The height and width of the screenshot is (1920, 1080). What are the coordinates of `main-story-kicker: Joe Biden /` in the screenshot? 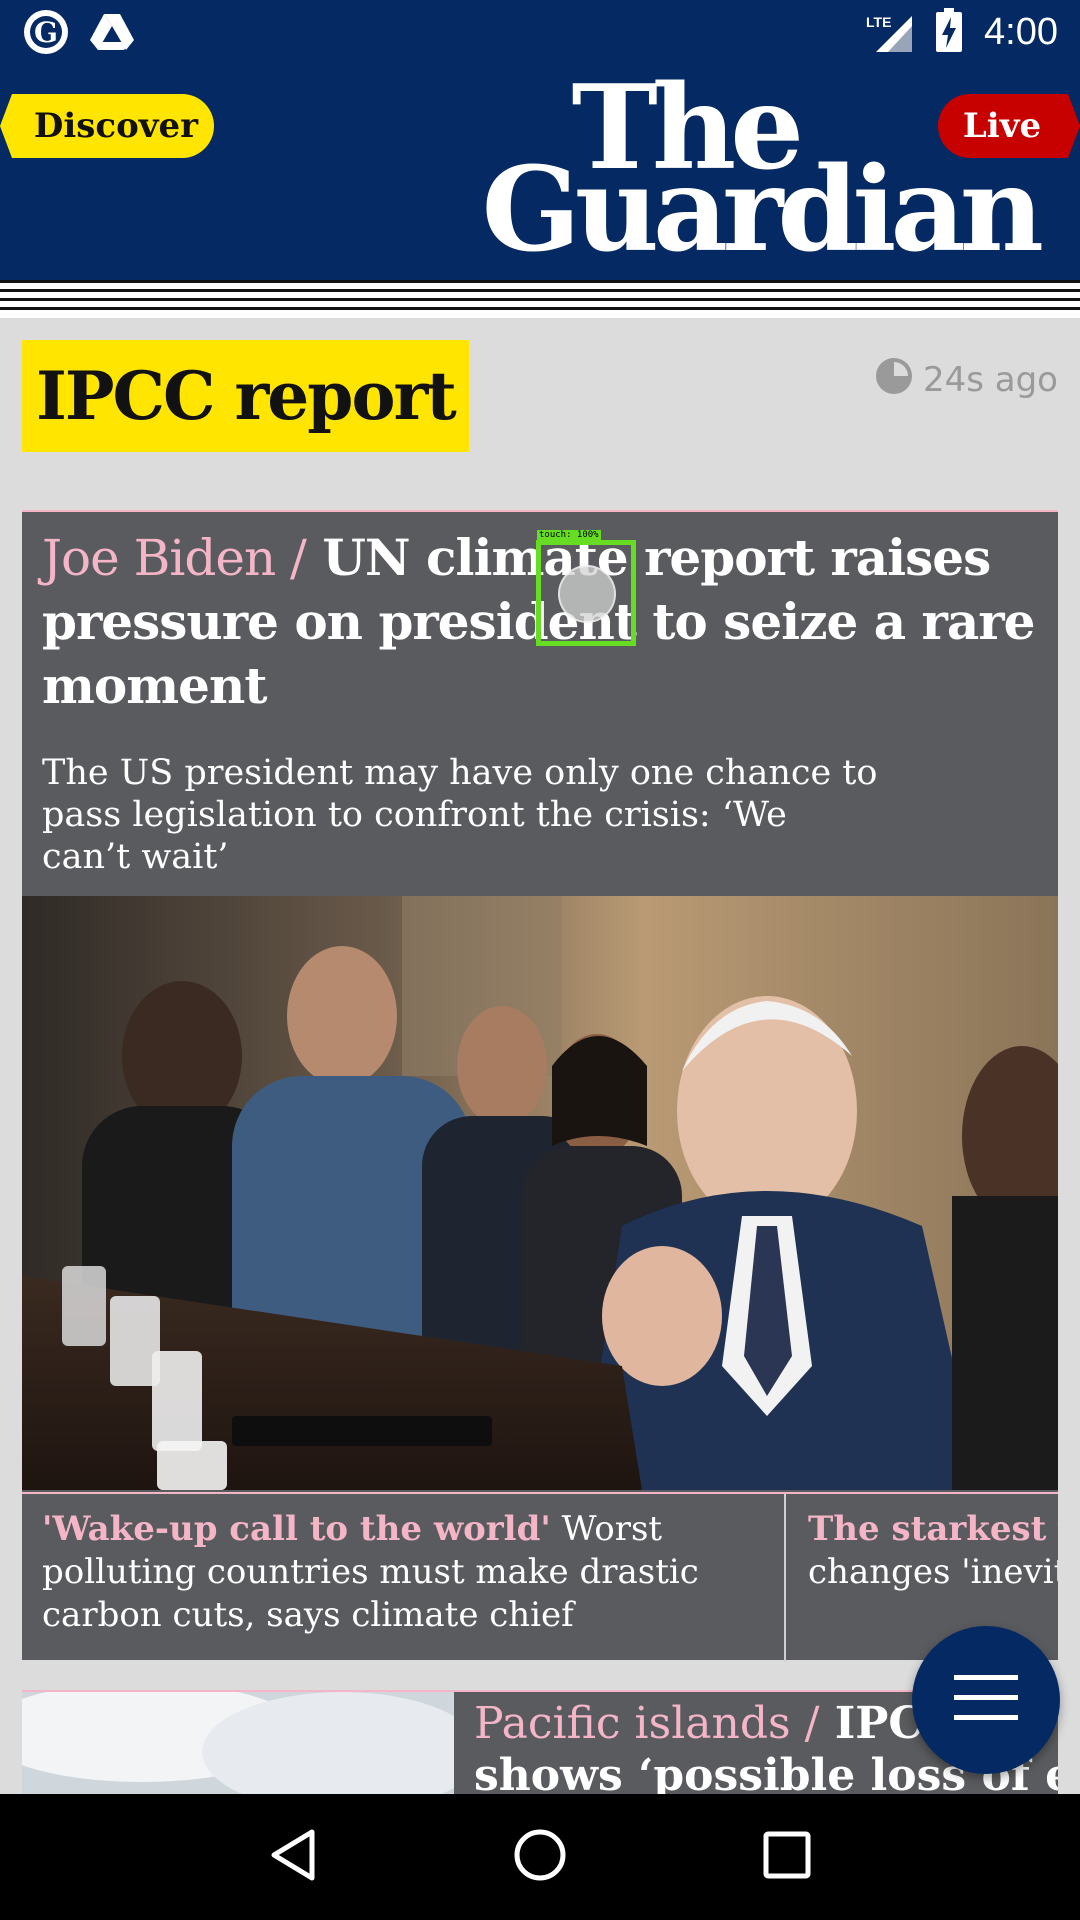 It's located at (174, 558).